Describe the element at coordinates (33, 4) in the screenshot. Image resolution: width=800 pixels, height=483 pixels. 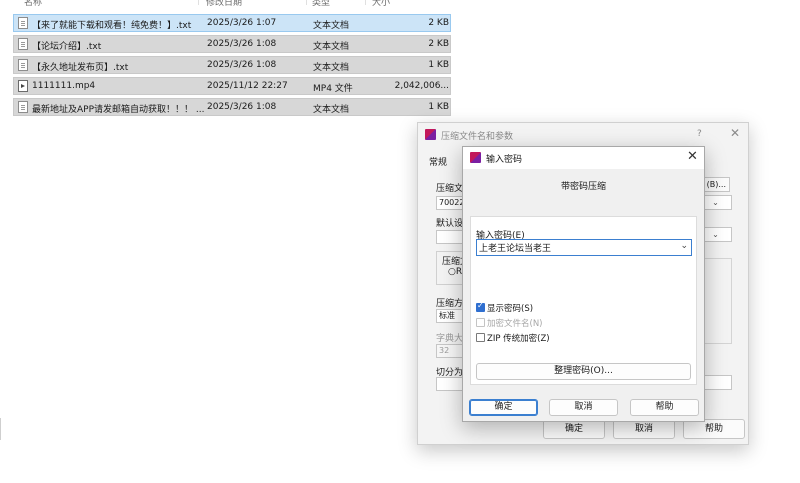
I see `column-header-name: 名称` at that location.